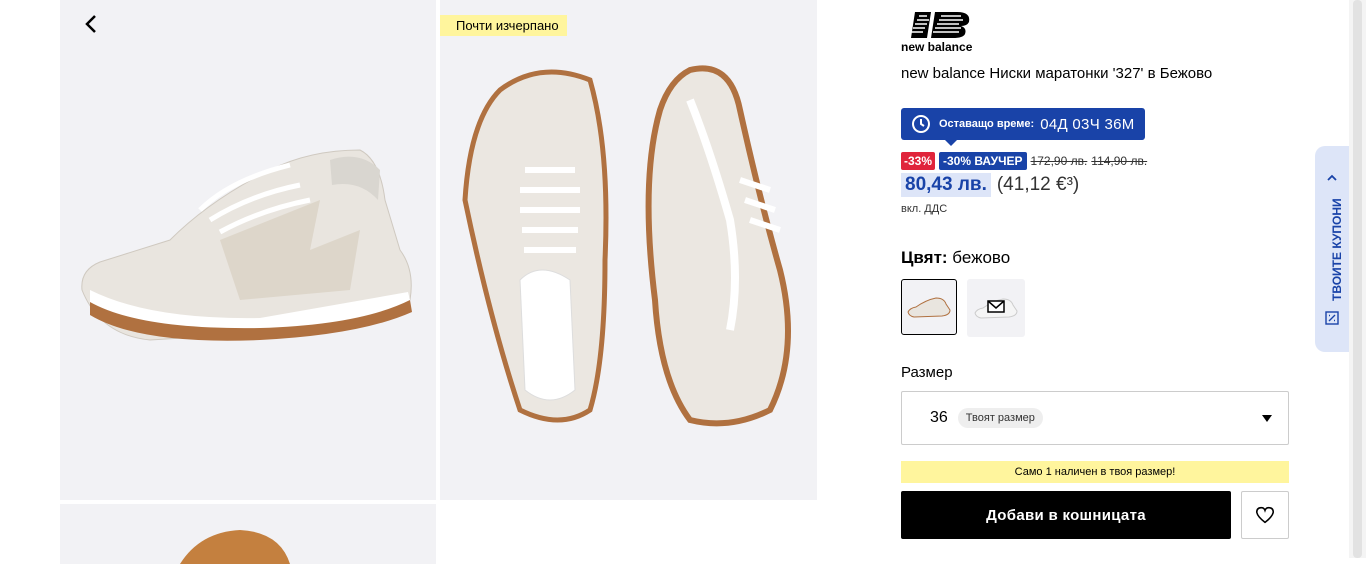 This screenshot has width=1366, height=564. Describe the element at coordinates (937, 47) in the screenshot. I see `logo-text: new balance` at that location.